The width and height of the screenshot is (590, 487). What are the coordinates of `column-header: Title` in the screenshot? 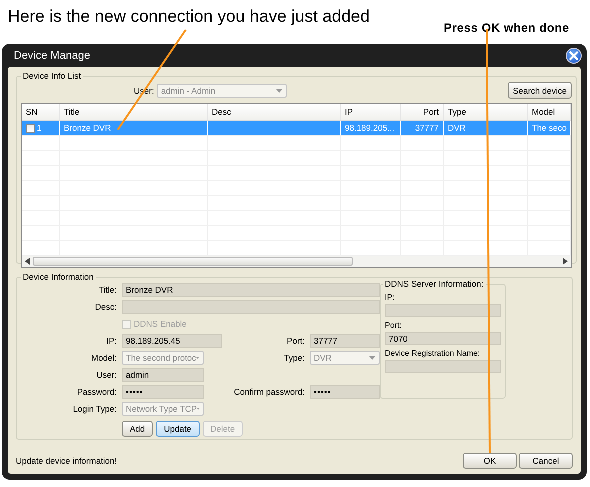 It's located at (134, 112).